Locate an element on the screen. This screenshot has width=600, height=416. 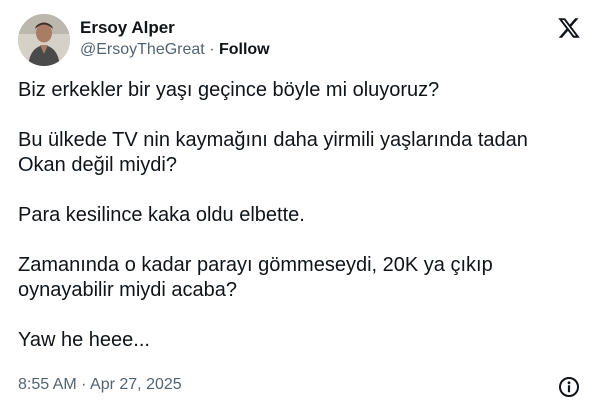
x-logo-icon is located at coordinates (569, 28).